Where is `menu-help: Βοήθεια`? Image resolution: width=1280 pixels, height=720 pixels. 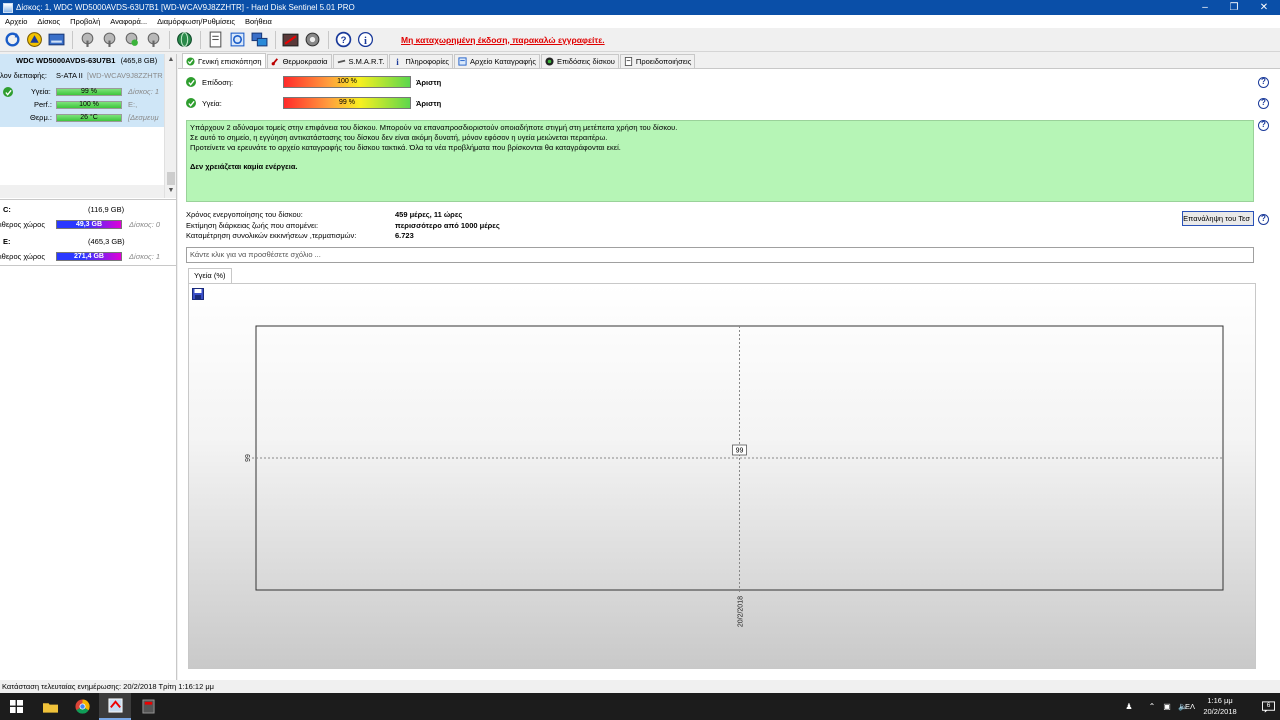
menu-help: Βοήθεια is located at coordinates (258, 21).